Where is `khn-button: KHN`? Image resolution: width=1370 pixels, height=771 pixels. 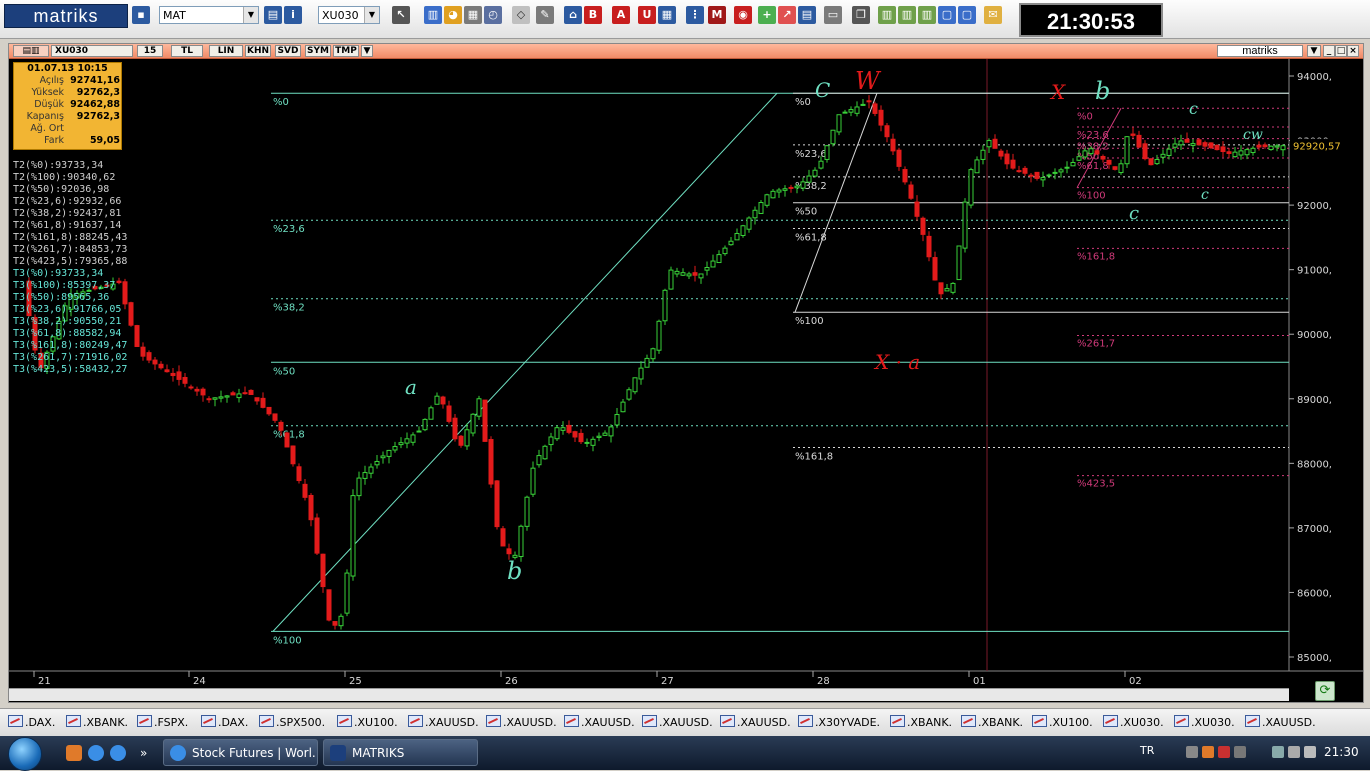
khn-button: KHN is located at coordinates (258, 51).